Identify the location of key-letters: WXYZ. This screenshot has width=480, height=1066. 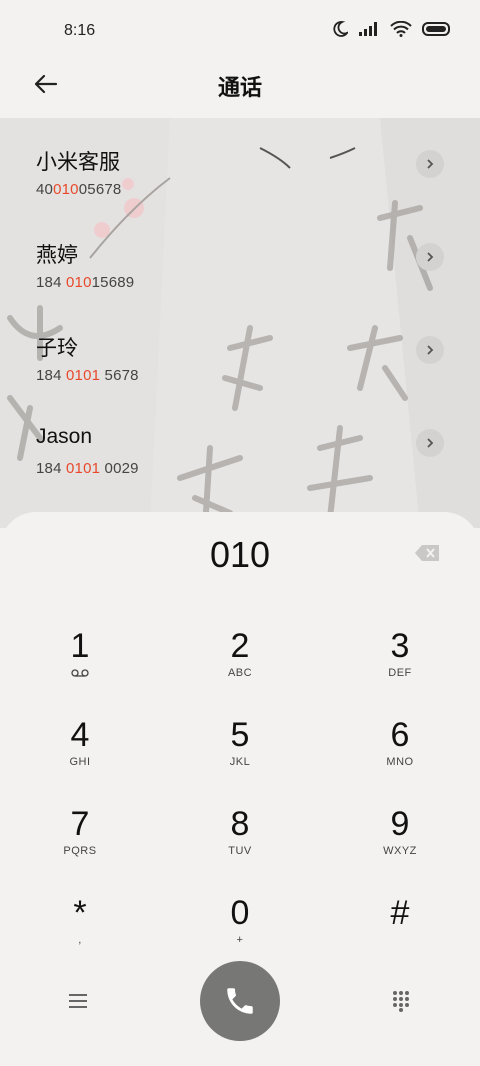
(400, 851).